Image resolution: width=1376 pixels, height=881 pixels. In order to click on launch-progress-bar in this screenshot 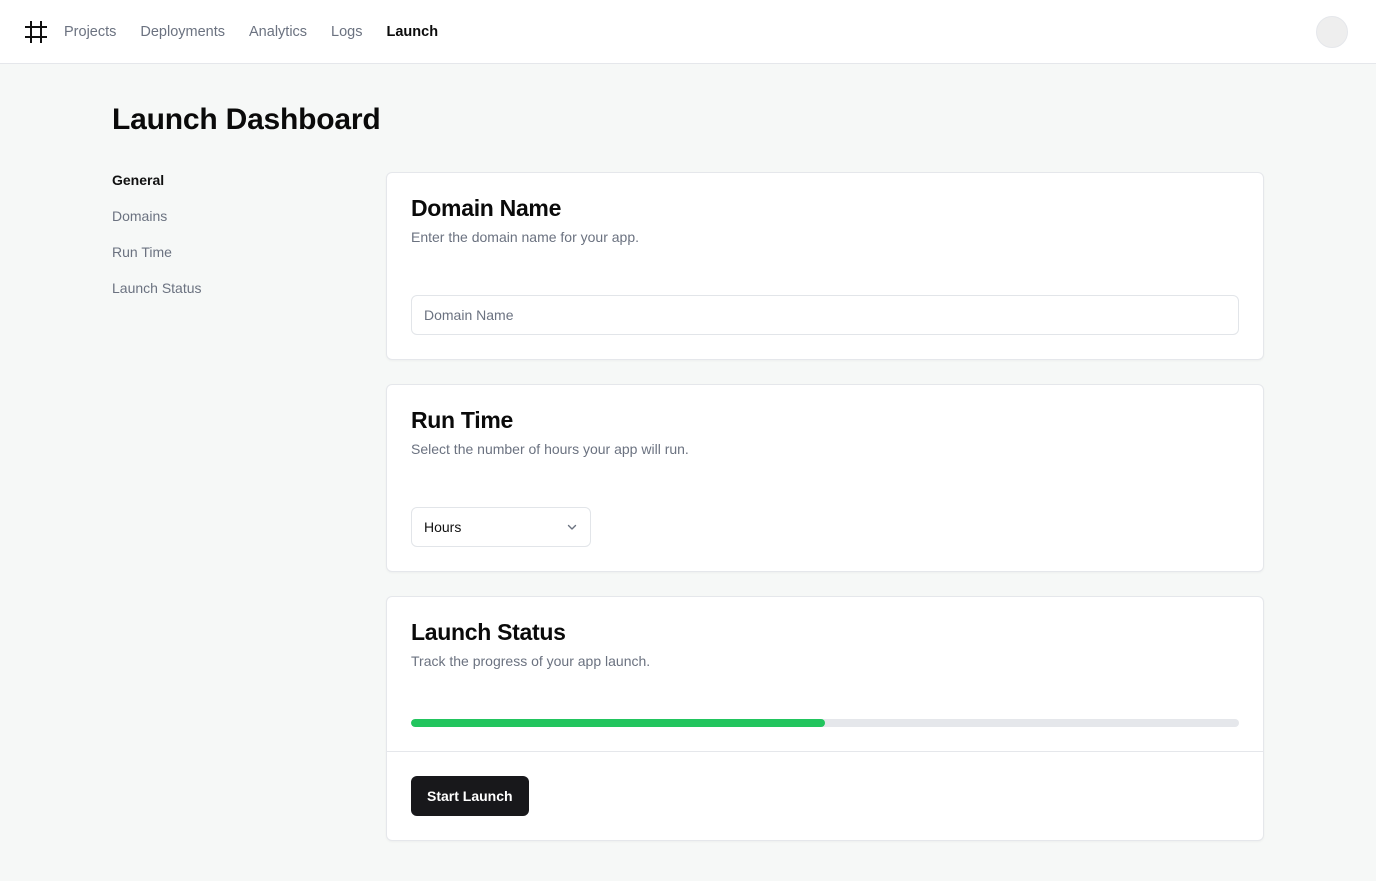, I will do `click(825, 723)`.